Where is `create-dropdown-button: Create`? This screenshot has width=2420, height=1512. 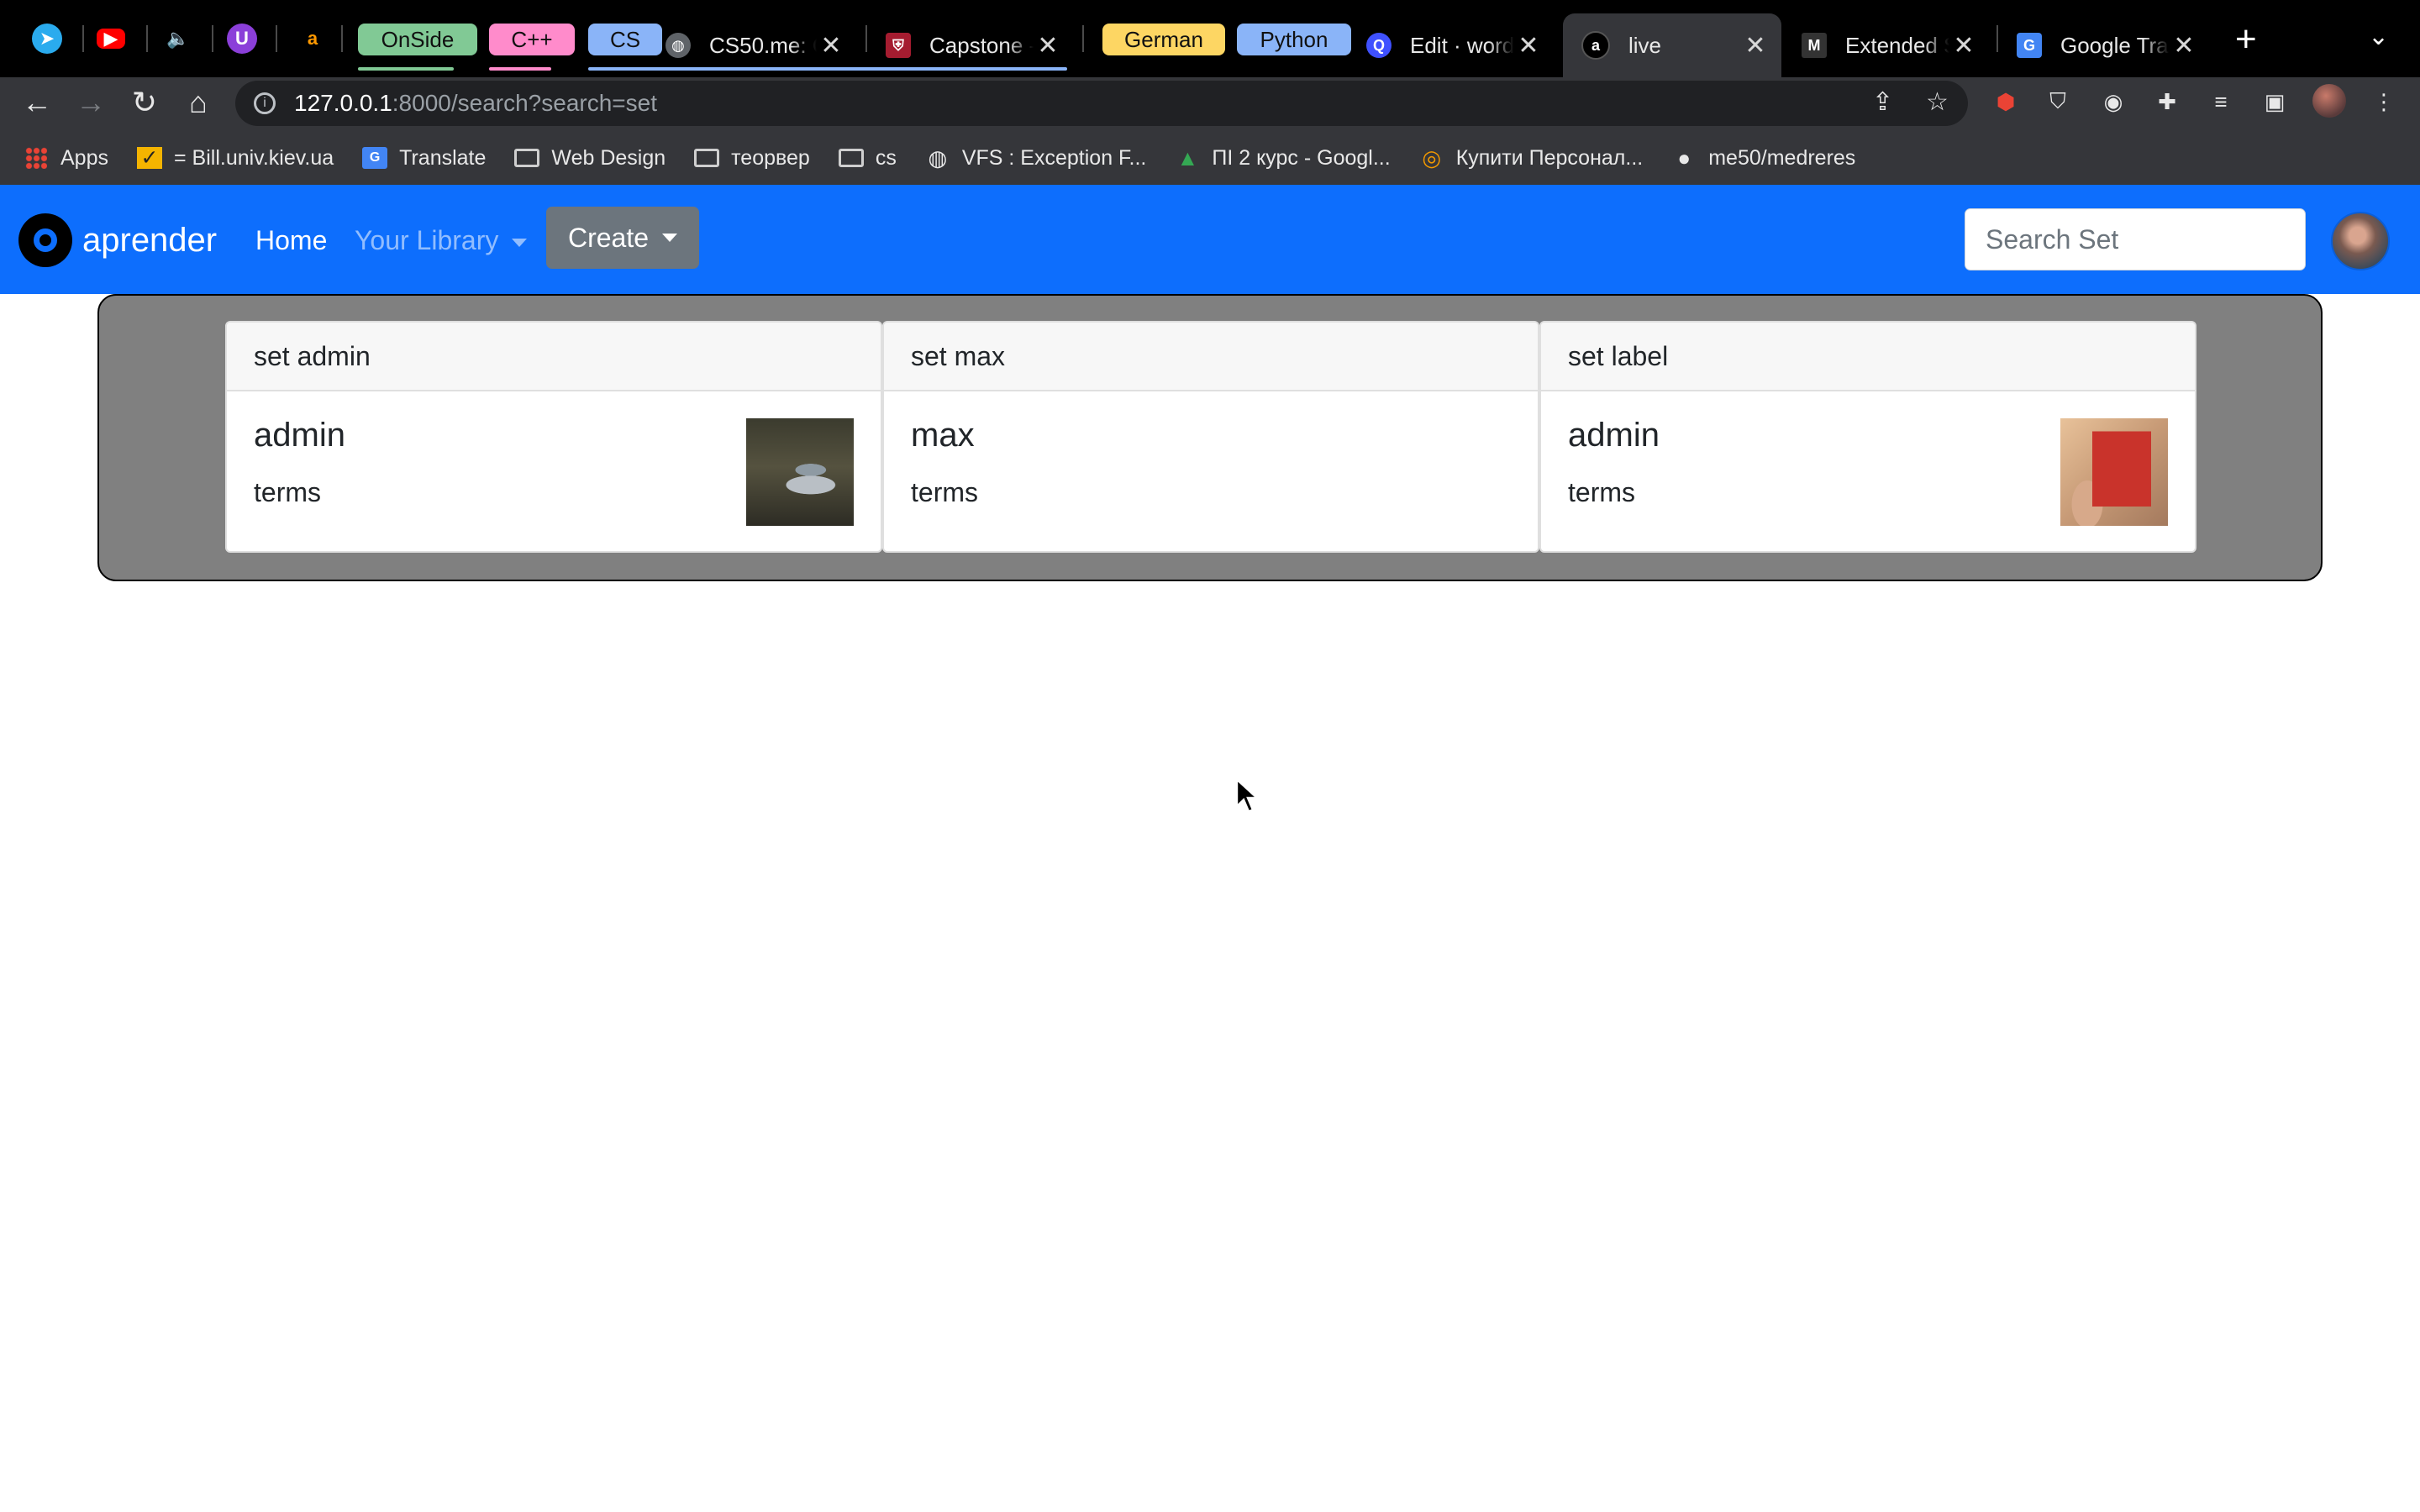
create-dropdown-button: Create is located at coordinates (622, 238).